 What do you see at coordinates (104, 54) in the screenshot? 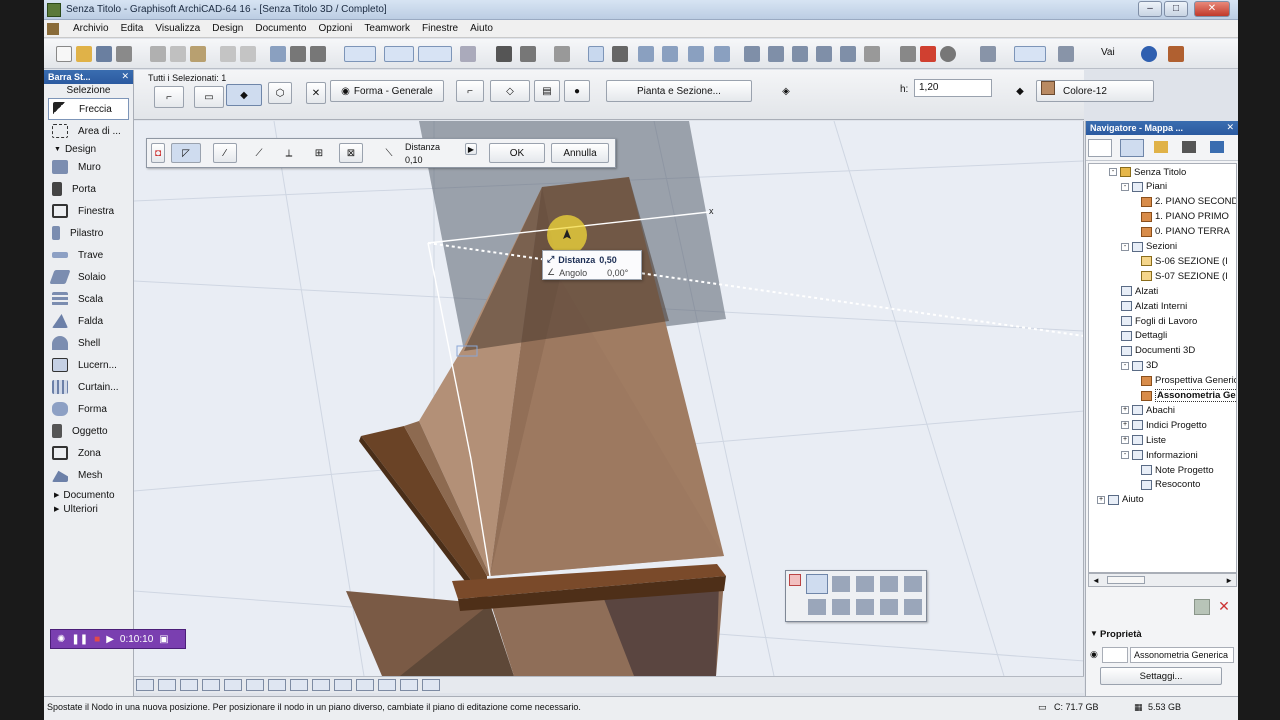
I see `save-icon` at bounding box center [104, 54].